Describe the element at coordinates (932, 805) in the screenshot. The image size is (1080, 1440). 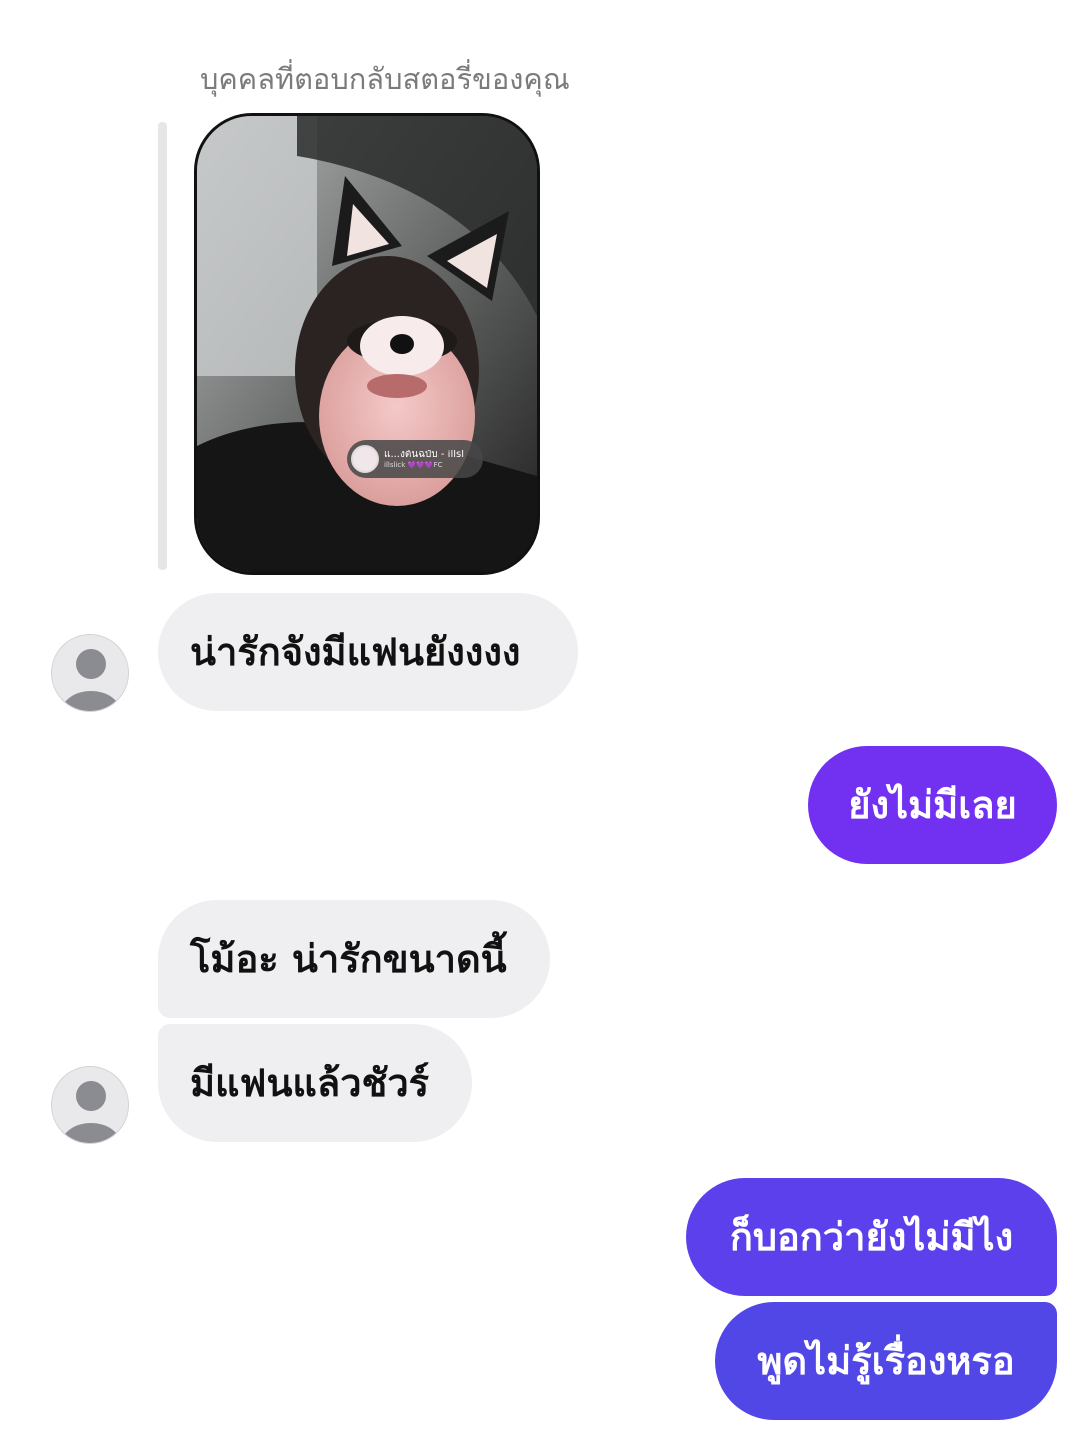
I see `message-bubble-outgoing: ยังไม่มีเลย` at that location.